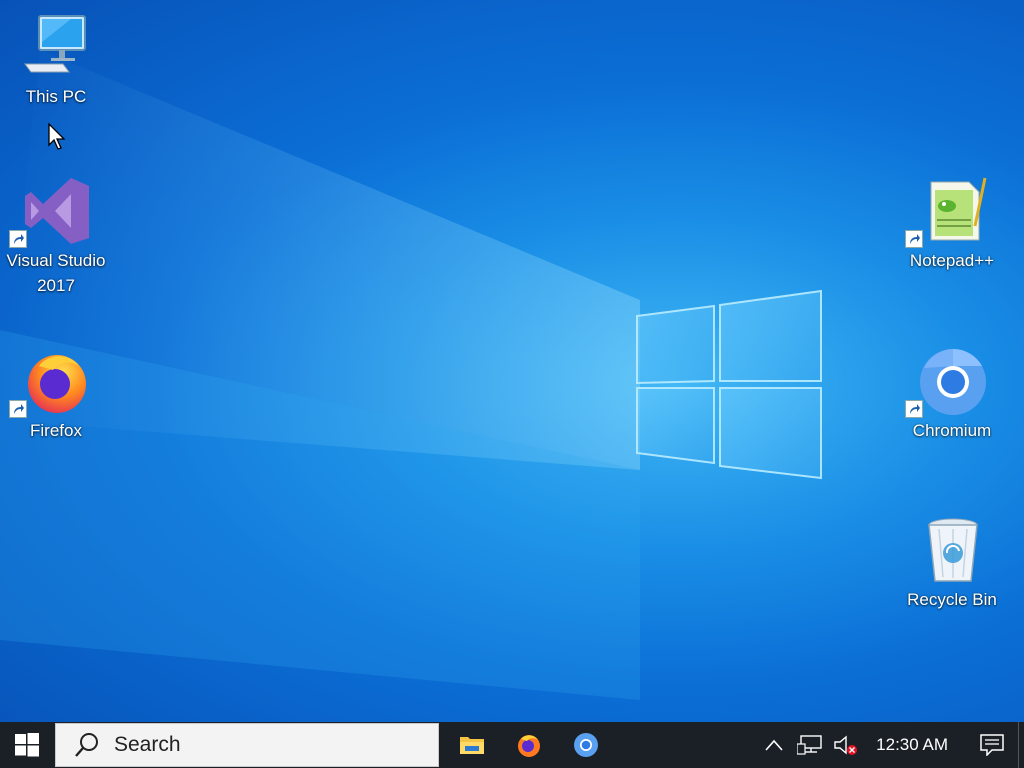  Describe the element at coordinates (946, 212) in the screenshot. I see `notepadpp-icon` at that location.